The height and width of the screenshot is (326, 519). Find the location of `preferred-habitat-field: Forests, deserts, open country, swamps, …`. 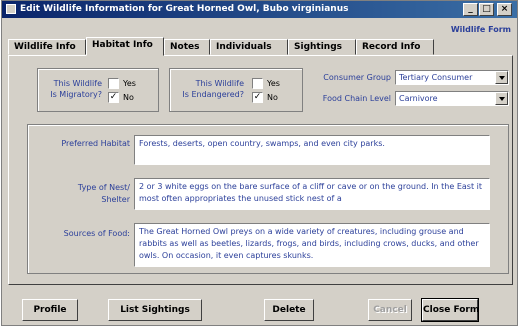

preferred-habitat-field: Forests, deserts, open country, swamps, … is located at coordinates (312, 150).